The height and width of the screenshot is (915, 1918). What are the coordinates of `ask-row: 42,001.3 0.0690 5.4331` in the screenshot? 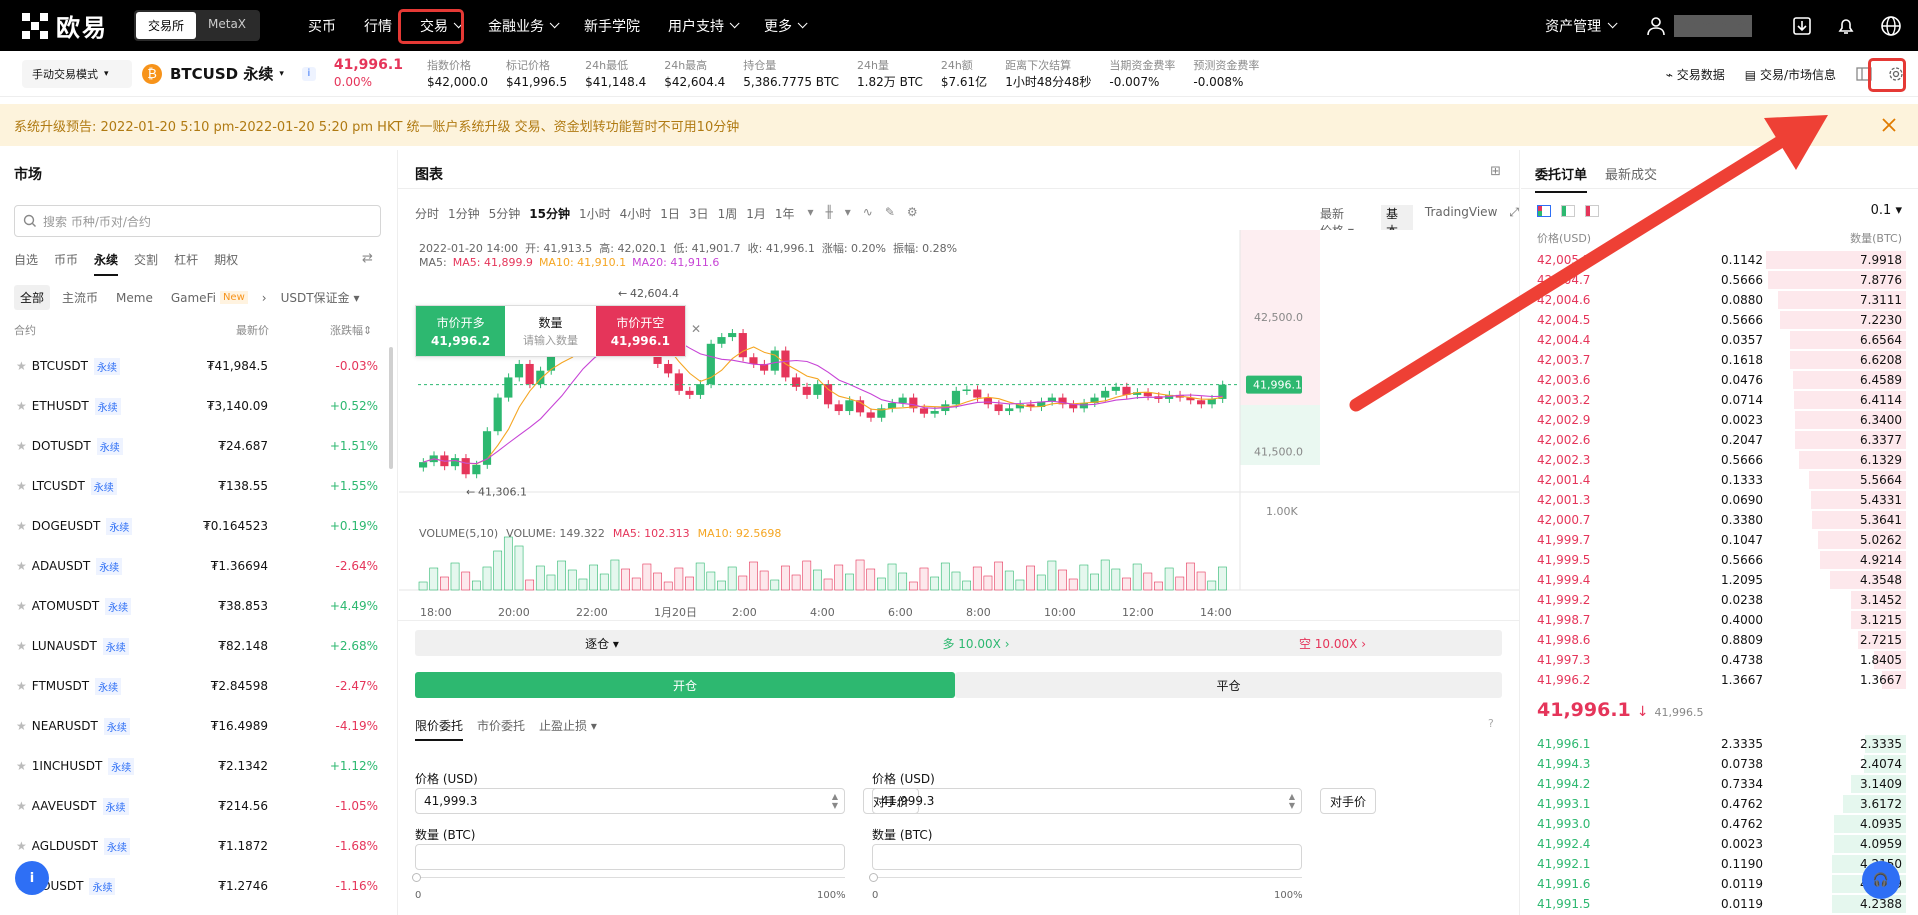 It's located at (1719, 500).